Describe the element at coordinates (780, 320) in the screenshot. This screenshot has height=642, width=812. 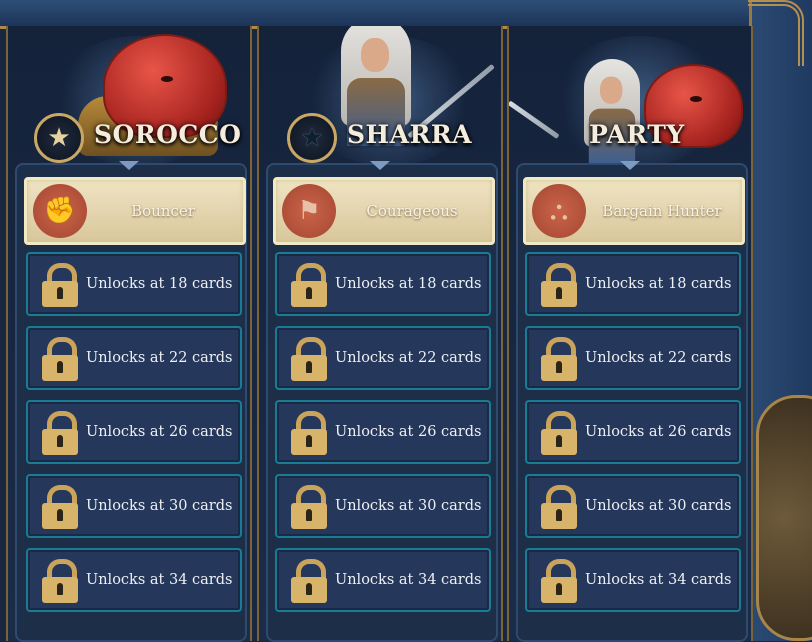
I see `right-frame` at that location.